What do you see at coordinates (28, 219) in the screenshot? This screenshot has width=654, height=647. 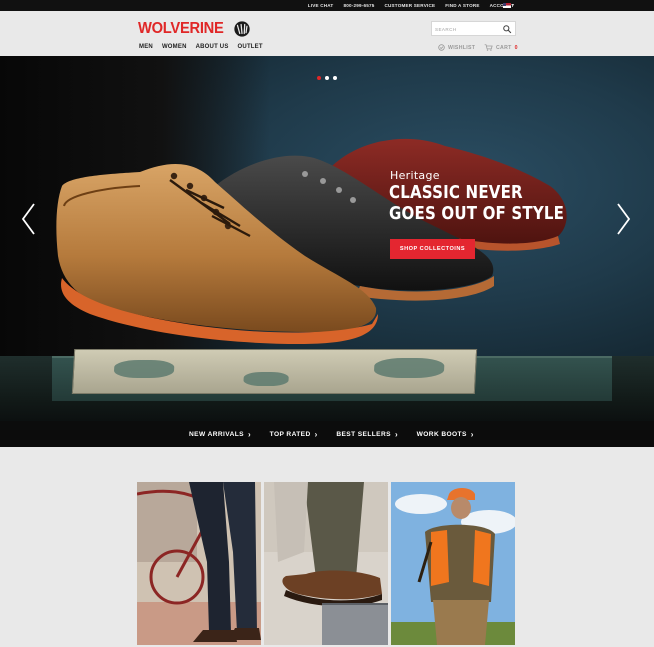 I see `chevron-left-icon` at bounding box center [28, 219].